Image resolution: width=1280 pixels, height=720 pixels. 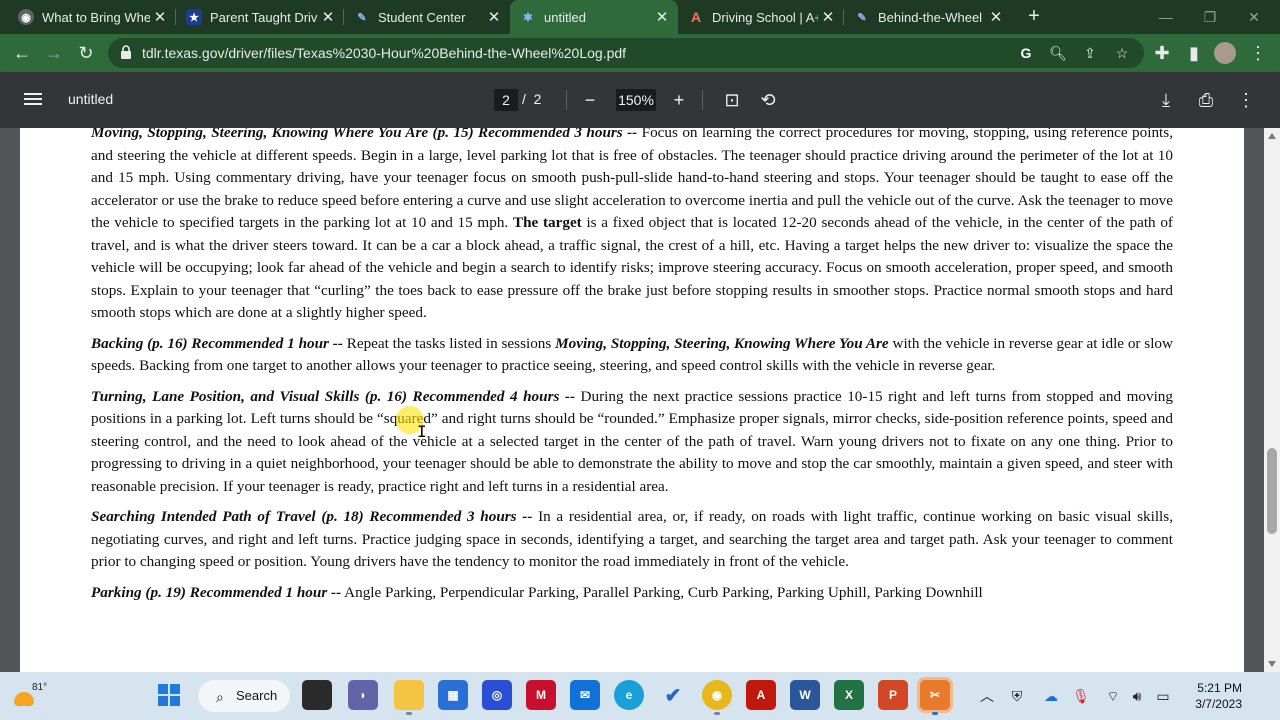 I want to click on vertical-scrollbar, so click(x=1272, y=400).